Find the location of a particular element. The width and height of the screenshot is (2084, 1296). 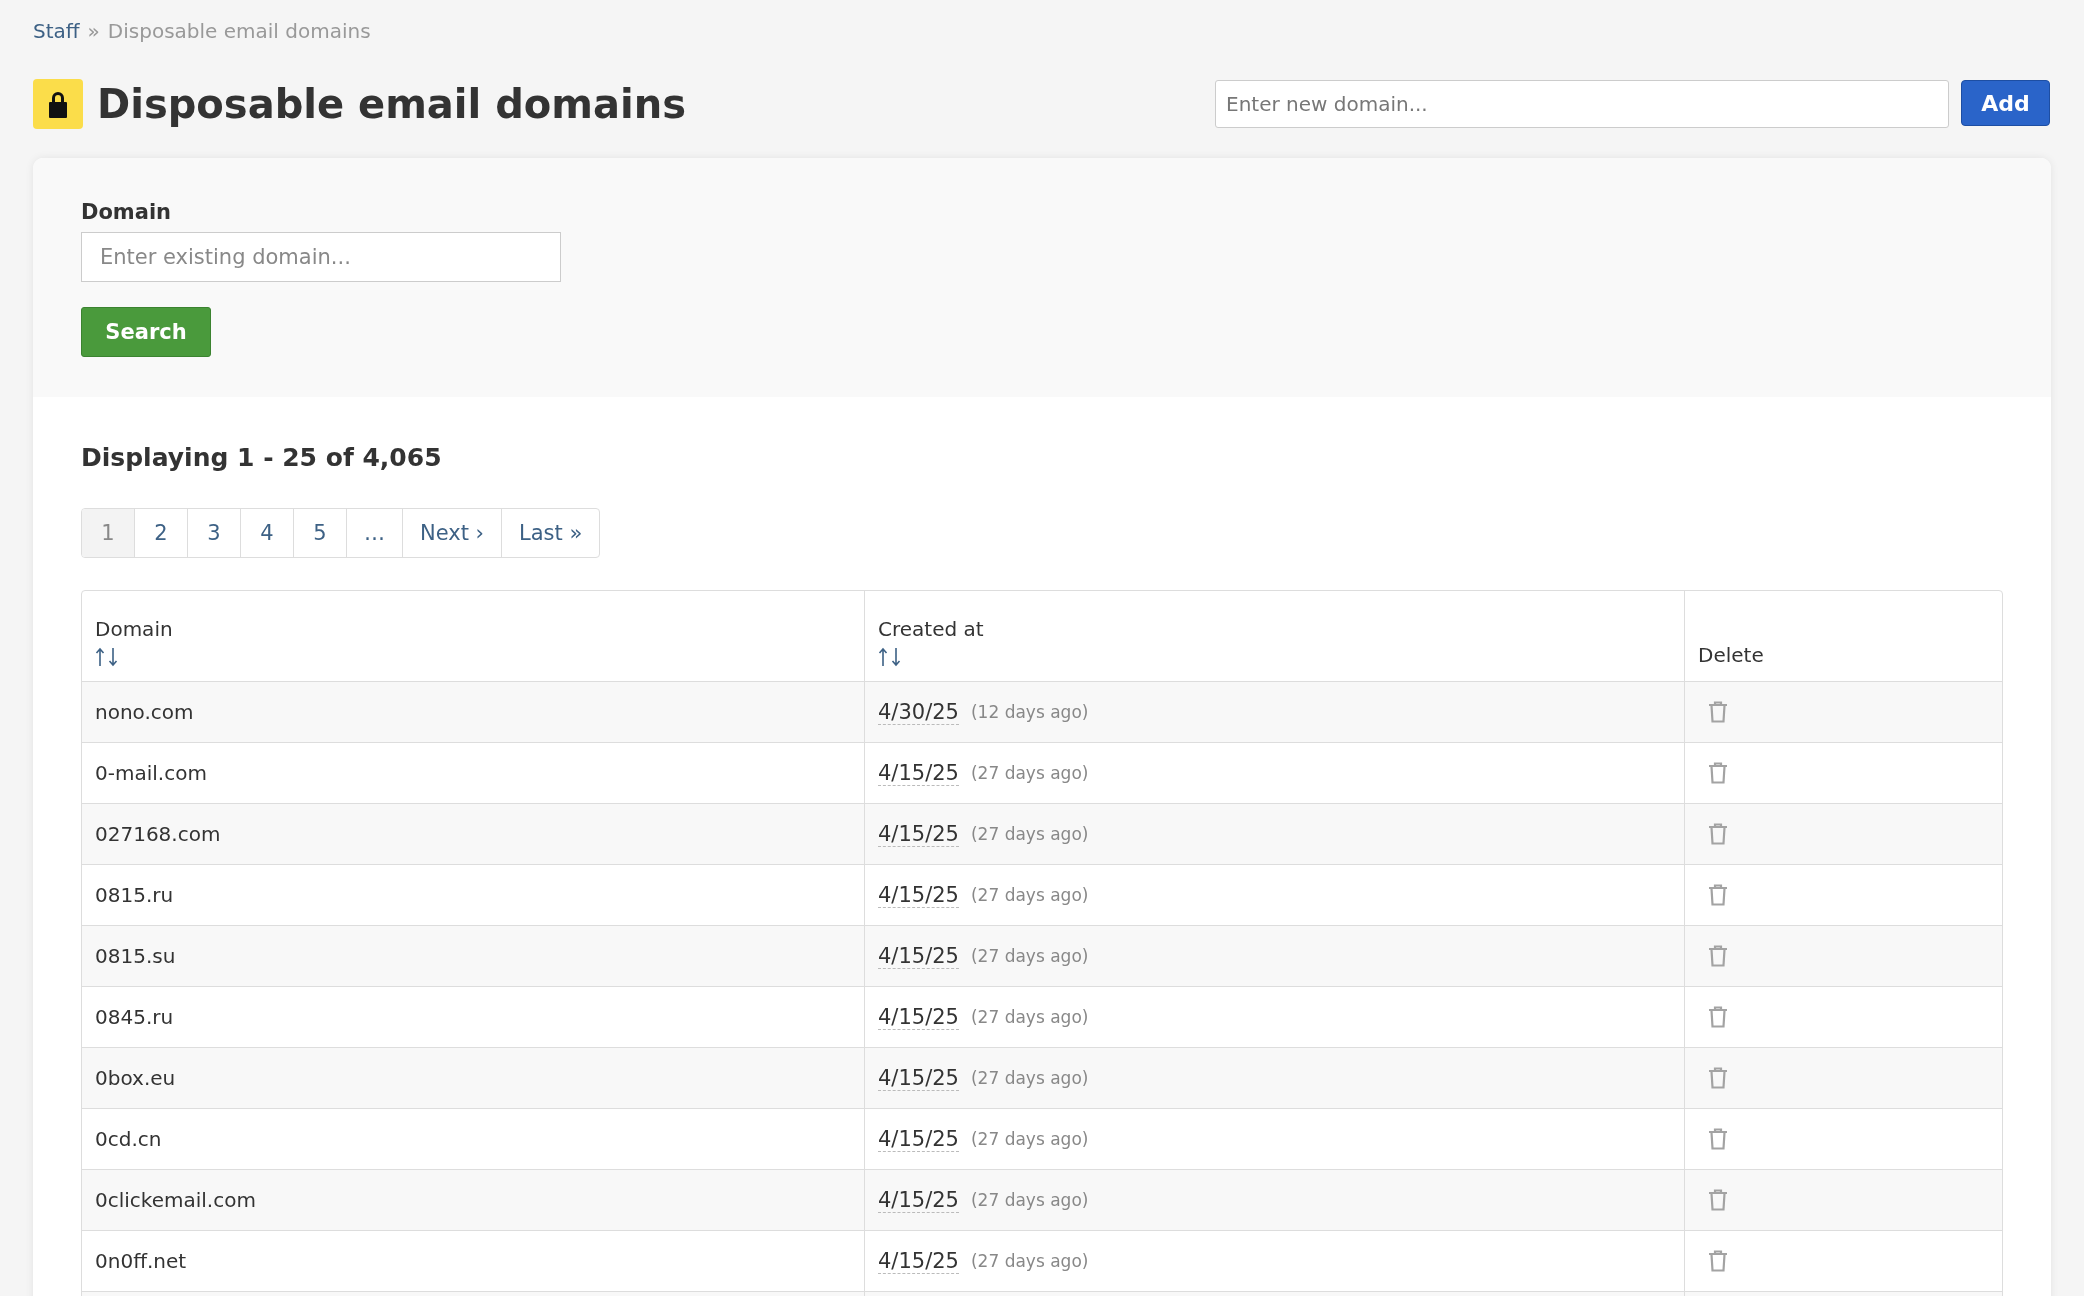

field-label: Domain is located at coordinates (126, 212).